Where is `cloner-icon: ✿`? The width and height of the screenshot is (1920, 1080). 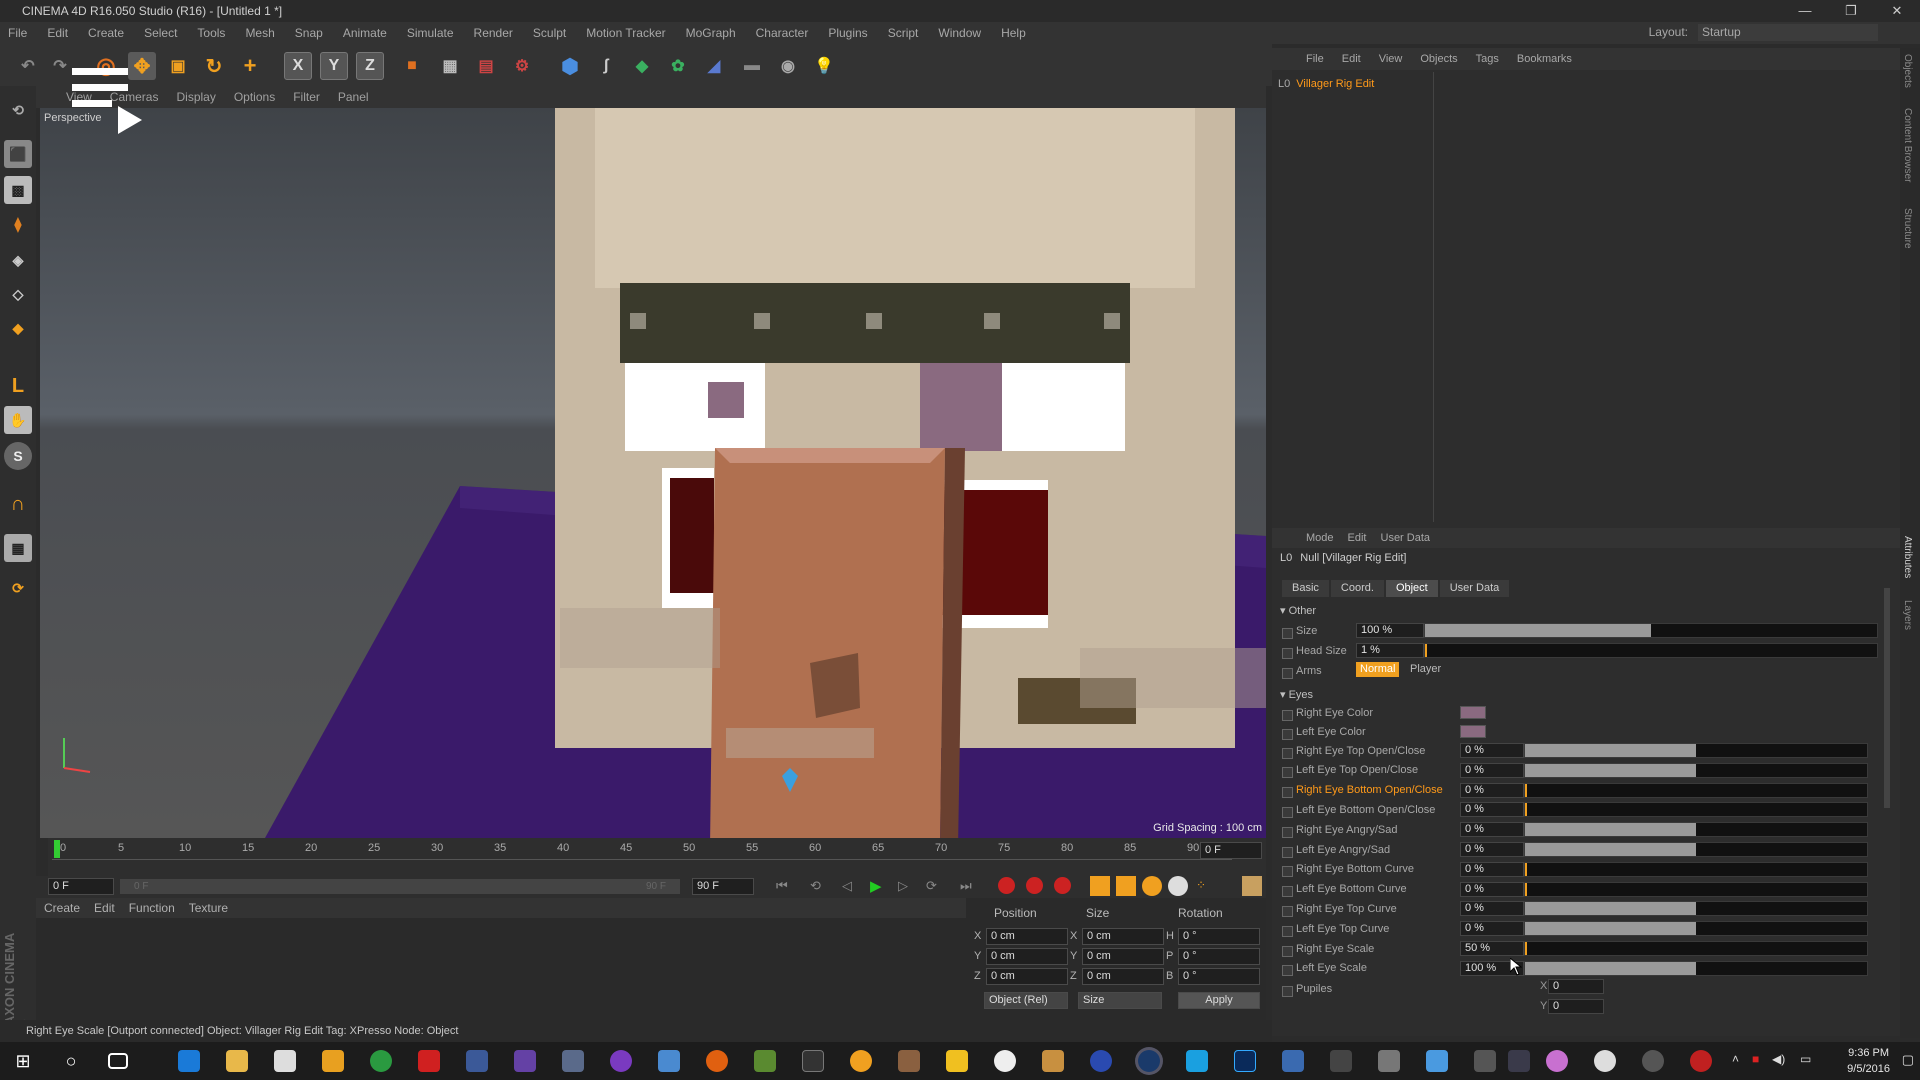
cloner-icon: ✿ is located at coordinates (678, 66).